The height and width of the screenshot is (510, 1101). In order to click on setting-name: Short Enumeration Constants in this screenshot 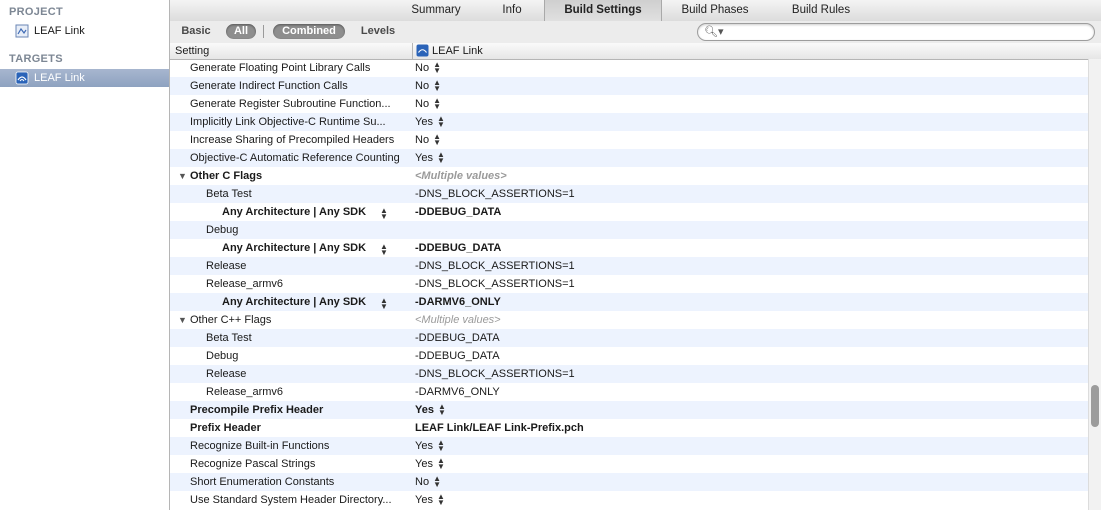, I will do `click(262, 482)`.